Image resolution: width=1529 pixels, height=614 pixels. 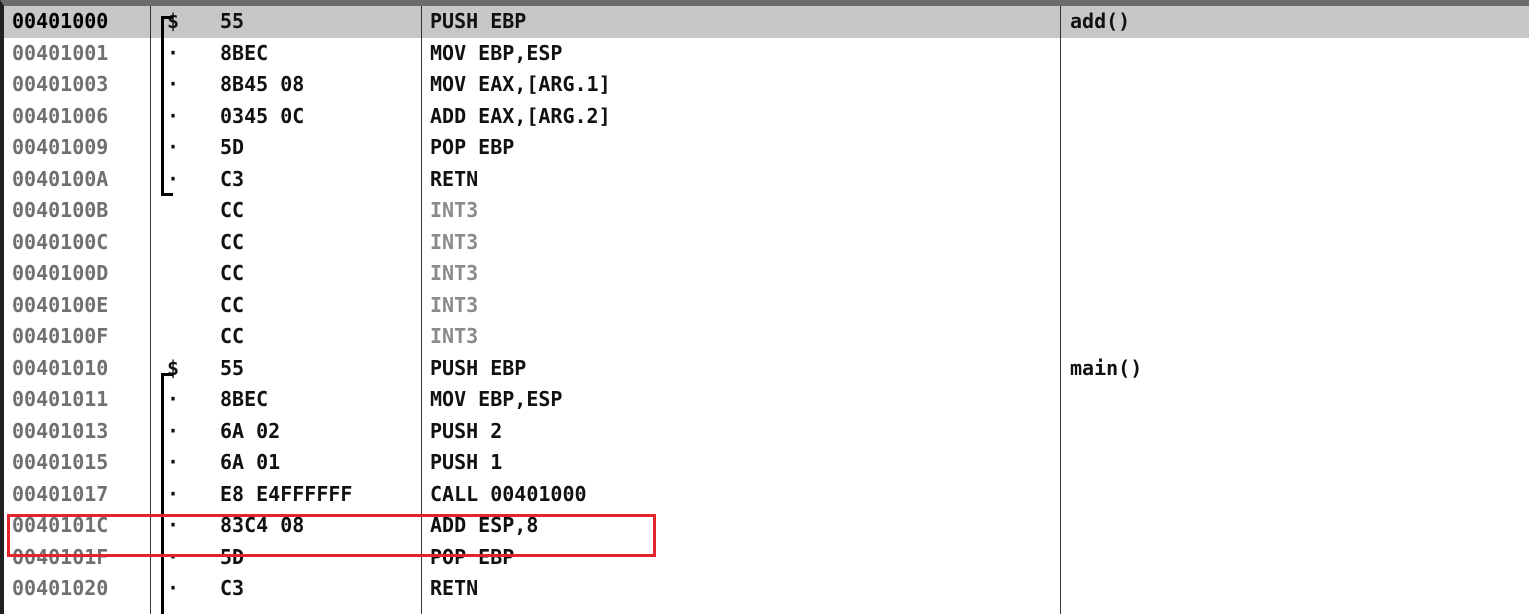 I want to click on hex-dump-cell: 6A 01, so click(x=250, y=462).